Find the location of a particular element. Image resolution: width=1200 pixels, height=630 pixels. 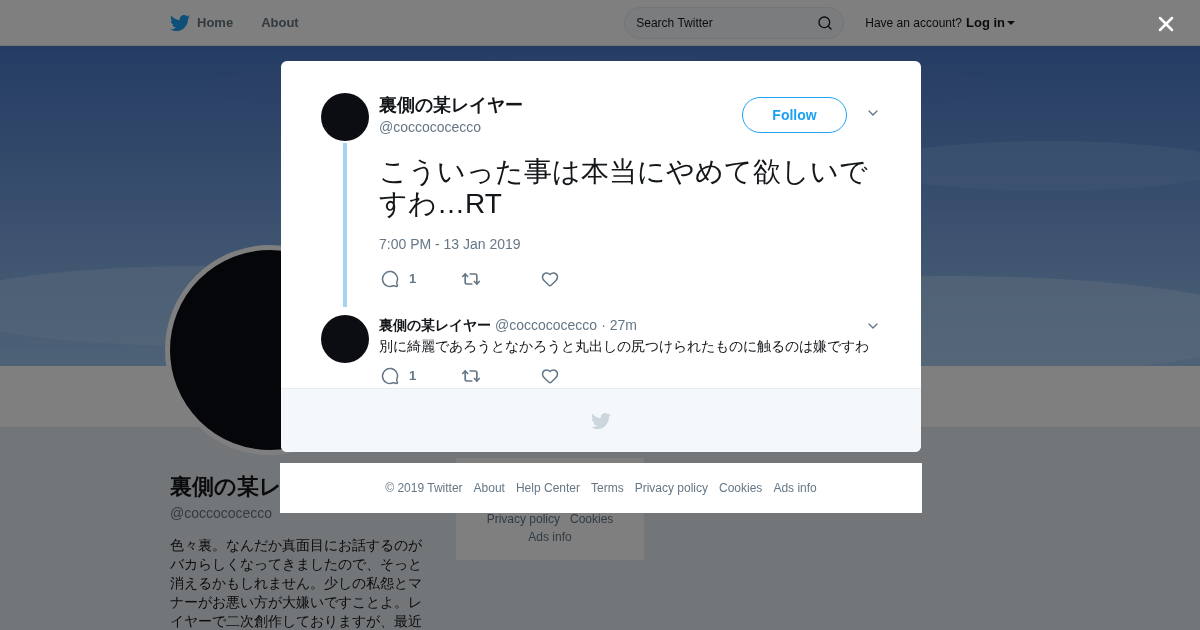

footer-link: © 2019 Twitter is located at coordinates (424, 488).